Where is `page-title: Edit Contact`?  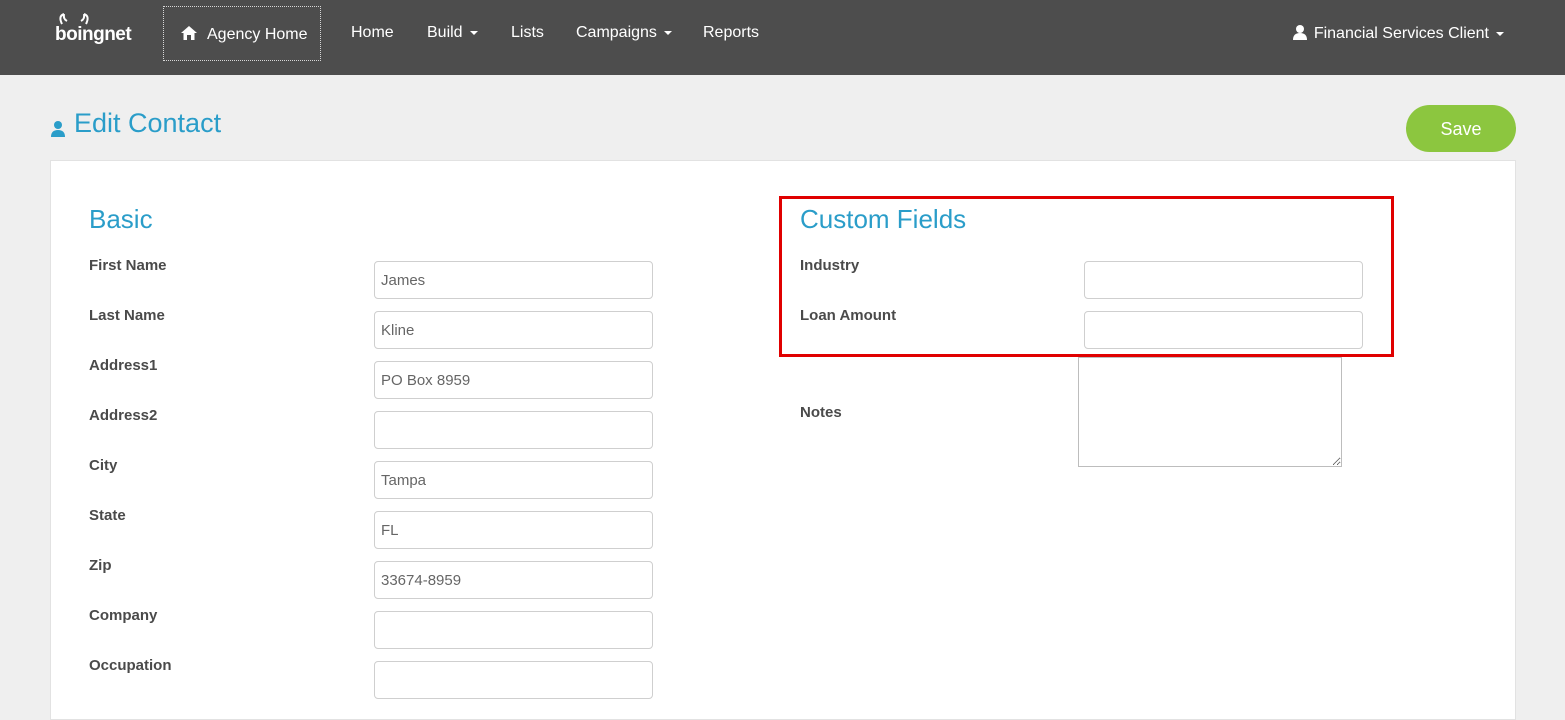 page-title: Edit Contact is located at coordinates (135, 123).